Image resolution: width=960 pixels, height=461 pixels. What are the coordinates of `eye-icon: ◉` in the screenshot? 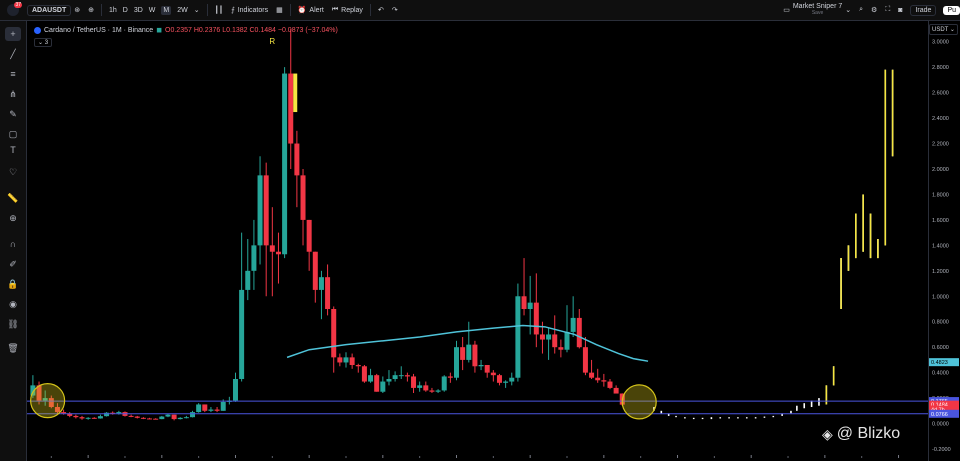 It's located at (13, 304).